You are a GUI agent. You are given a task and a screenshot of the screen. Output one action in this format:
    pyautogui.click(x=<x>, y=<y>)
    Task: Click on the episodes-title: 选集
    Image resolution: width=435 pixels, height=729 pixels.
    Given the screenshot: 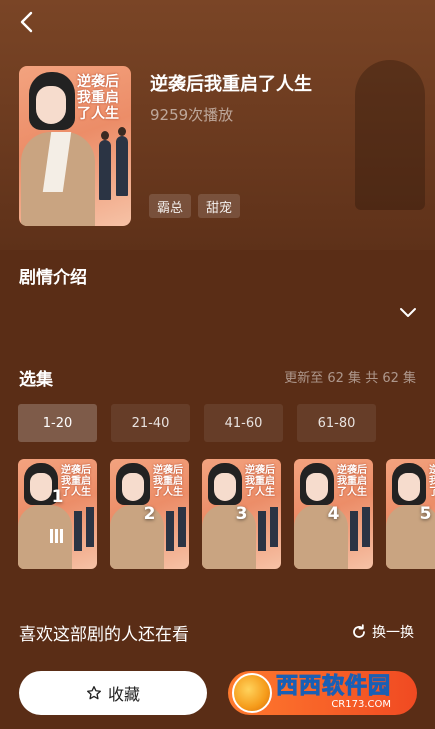 What is the action you would take?
    pyautogui.click(x=36, y=380)
    